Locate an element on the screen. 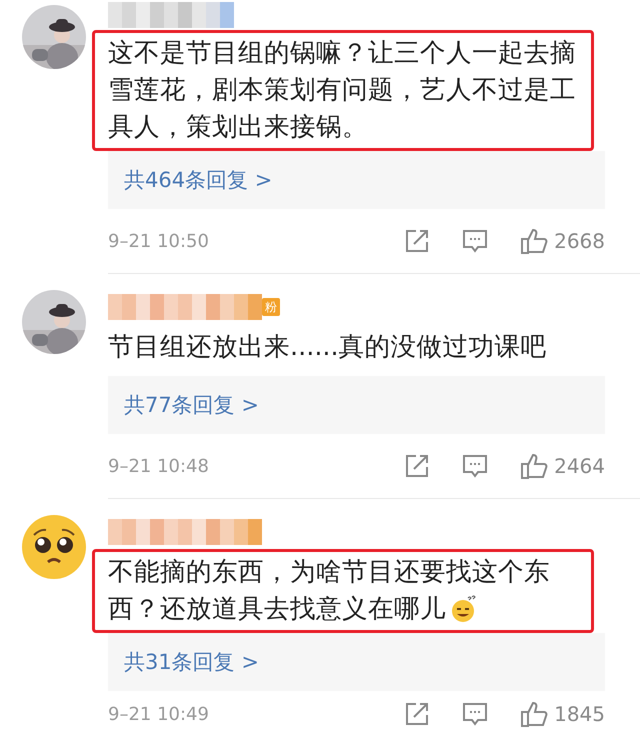 This screenshot has height=746, width=640. comment-text: 节目组还放出来......真的没做过功课吧 is located at coordinates (327, 347).